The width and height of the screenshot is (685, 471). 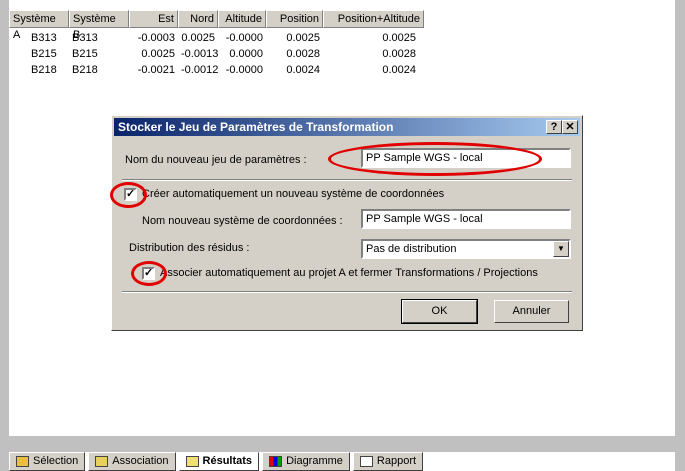 I want to click on residuals-select-value: Pas de distribution, so click(x=411, y=249).